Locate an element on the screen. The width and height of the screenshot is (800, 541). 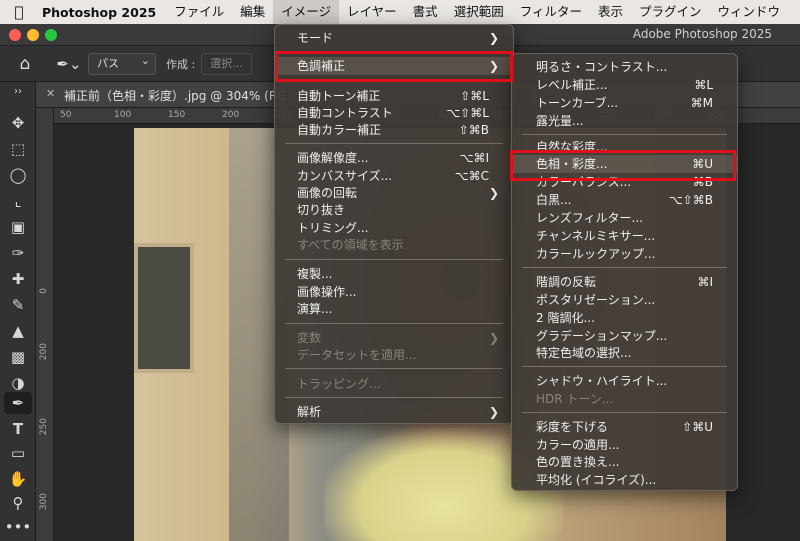
hruler-tick: 200 is located at coordinates (231, 115).